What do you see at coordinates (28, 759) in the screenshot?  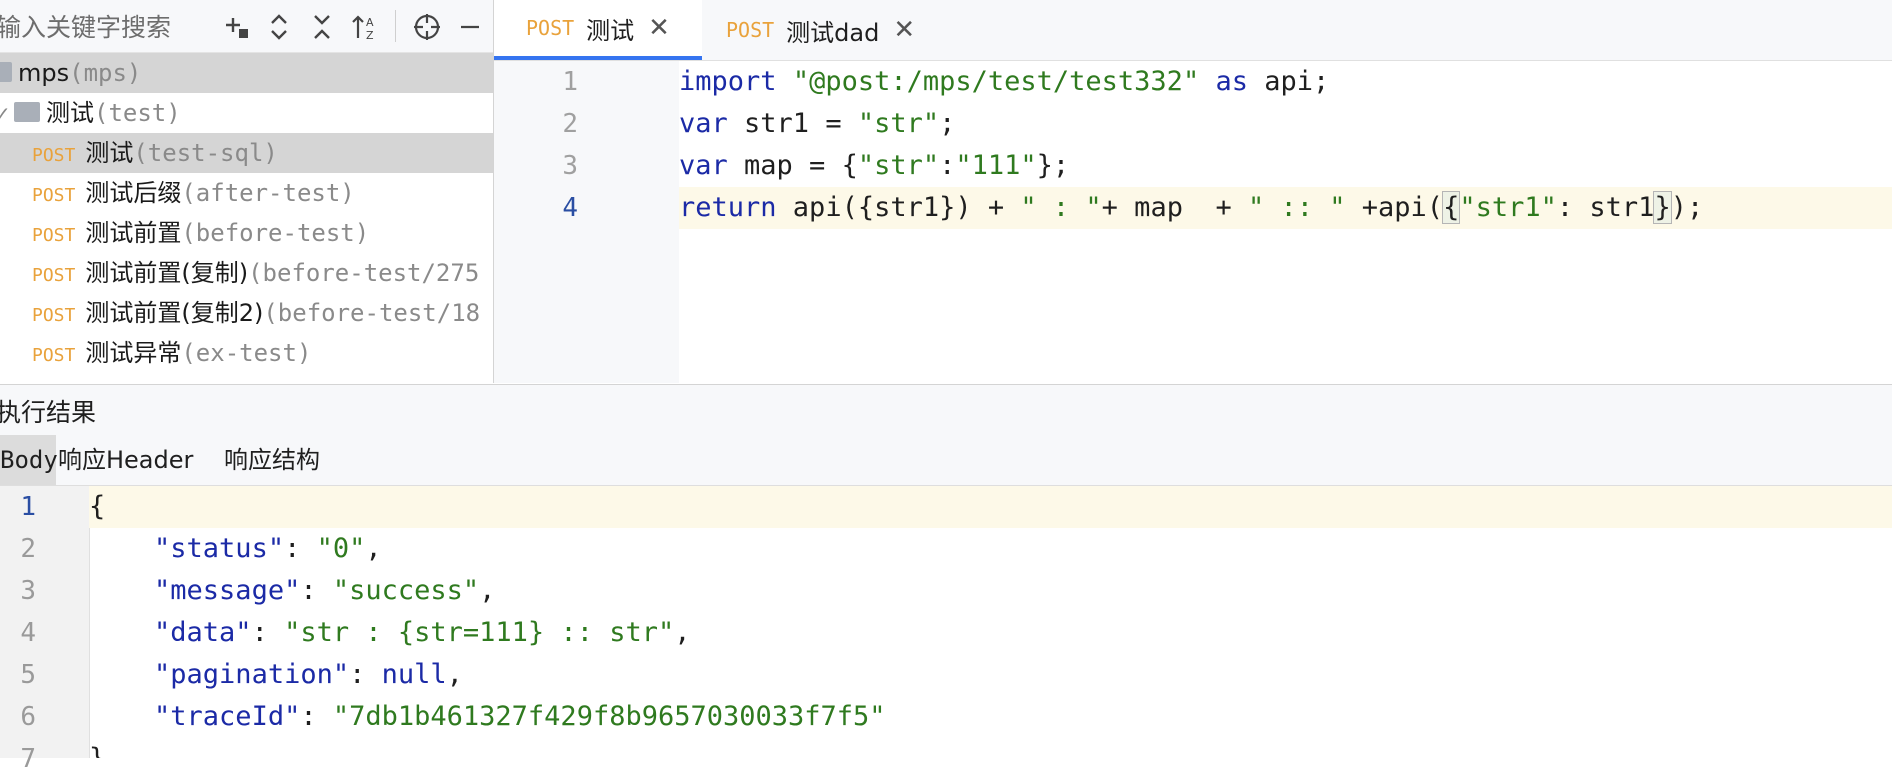 I see `line-number: 7` at bounding box center [28, 759].